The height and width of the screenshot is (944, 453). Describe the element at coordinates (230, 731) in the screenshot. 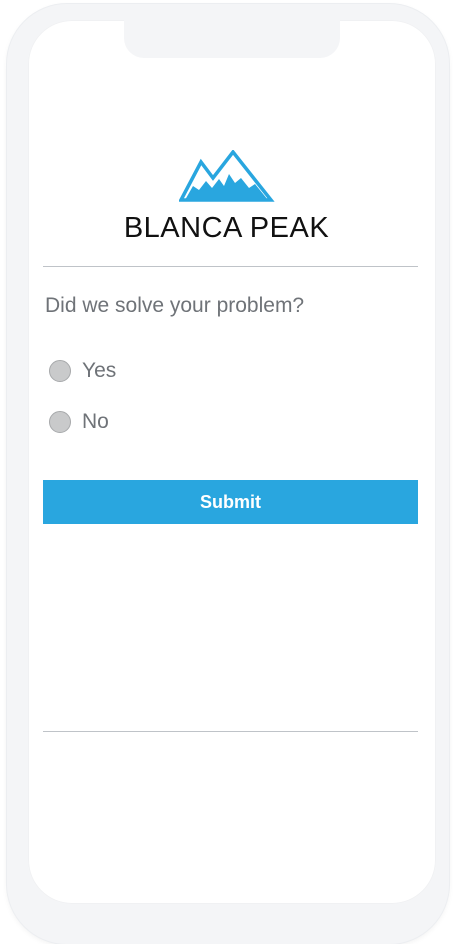

I see `bottom-divider` at that location.